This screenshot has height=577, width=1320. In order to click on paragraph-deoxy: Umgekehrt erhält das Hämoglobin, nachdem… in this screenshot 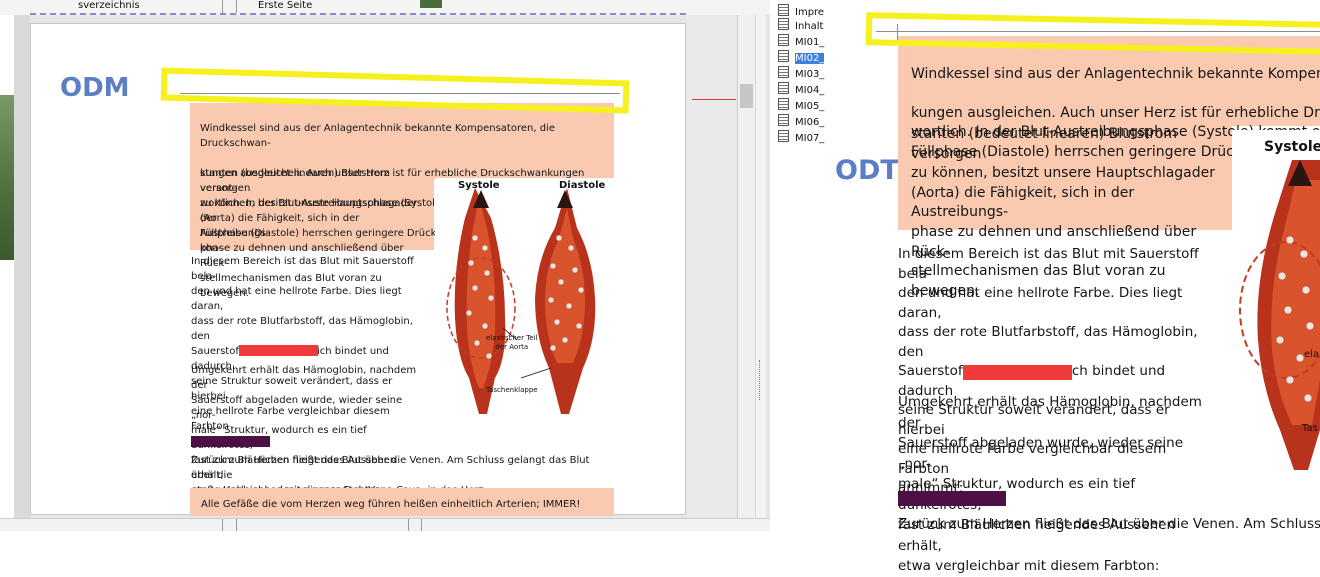, I will do `click(1050, 484)`.